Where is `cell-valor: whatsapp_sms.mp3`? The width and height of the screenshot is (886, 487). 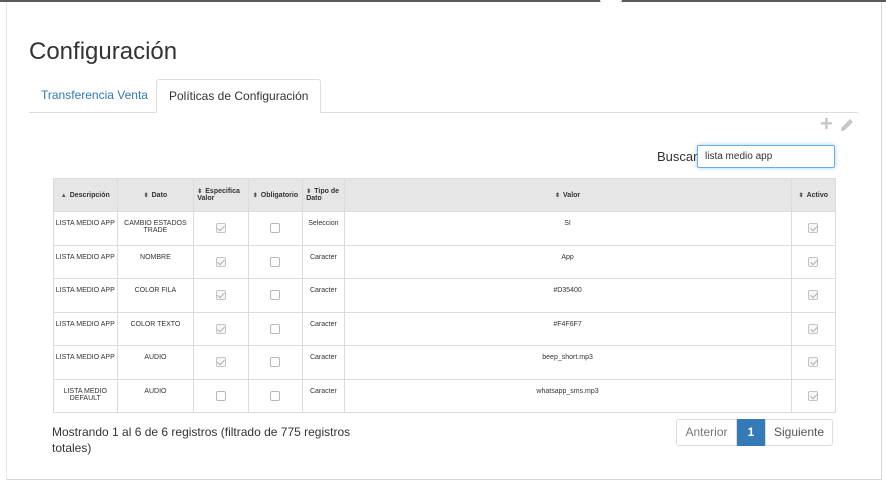 cell-valor: whatsapp_sms.mp3 is located at coordinates (567, 395).